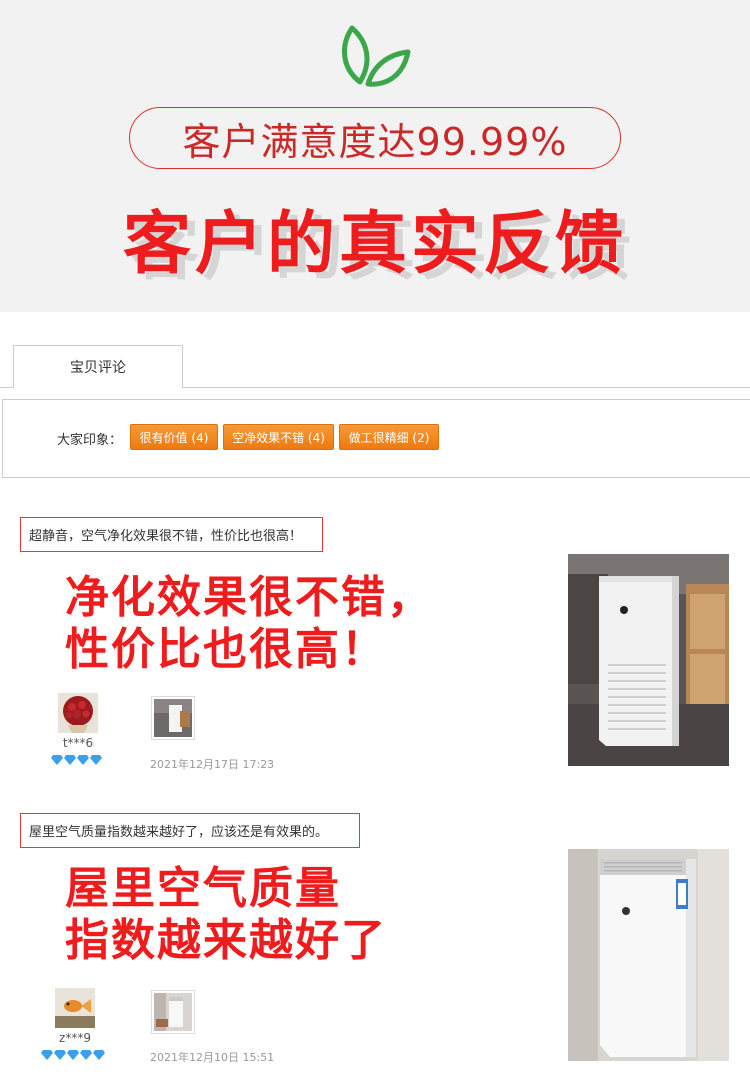  I want to click on username: z***9, so click(75, 1038).